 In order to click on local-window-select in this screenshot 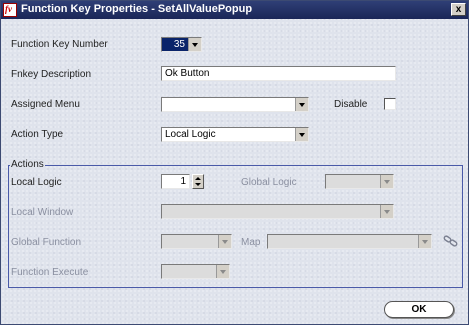, I will do `click(277, 211)`.